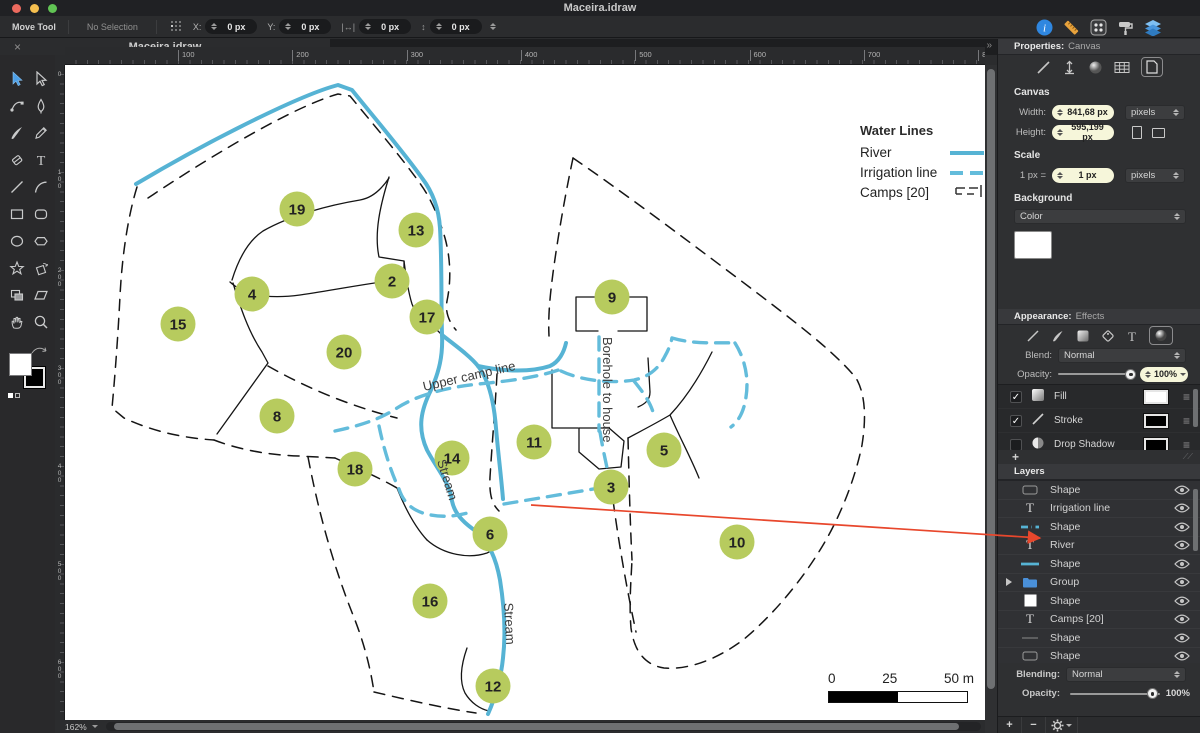 This screenshot has width=1200, height=733. What do you see at coordinates (1058, 336) in the screenshot?
I see `brush-style-icon` at bounding box center [1058, 336].